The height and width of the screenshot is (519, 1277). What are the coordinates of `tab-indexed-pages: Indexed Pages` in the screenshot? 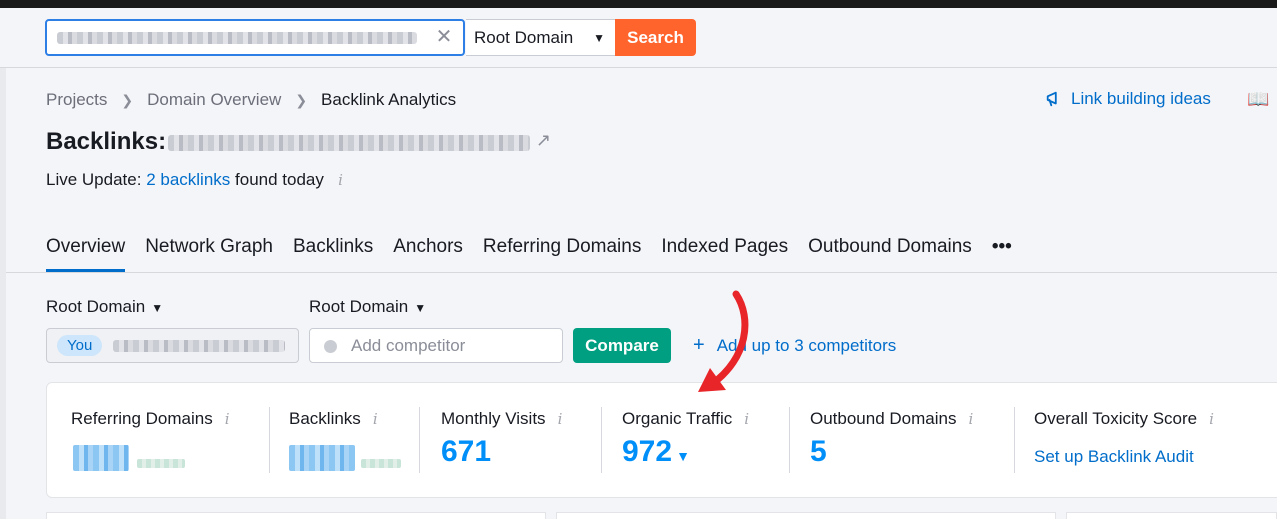 It's located at (724, 254).